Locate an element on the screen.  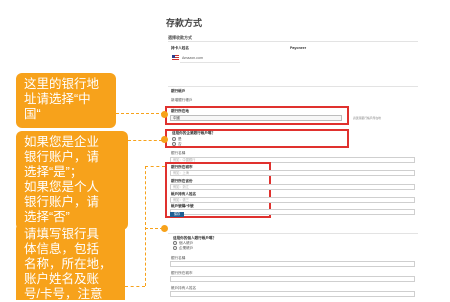
bank-section-subheader: 新增銀行帳戶 is located at coordinates (182, 100).